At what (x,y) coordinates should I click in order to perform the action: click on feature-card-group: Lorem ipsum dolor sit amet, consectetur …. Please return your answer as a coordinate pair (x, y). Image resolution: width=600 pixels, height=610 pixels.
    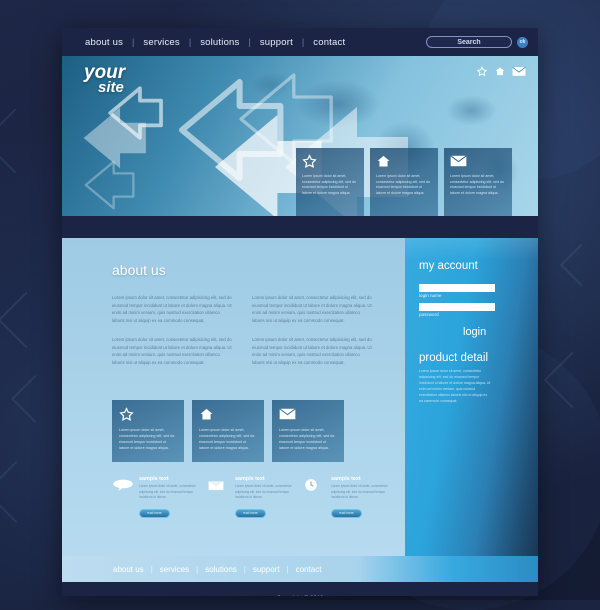
    Looking at the image, I should click on (258, 431).